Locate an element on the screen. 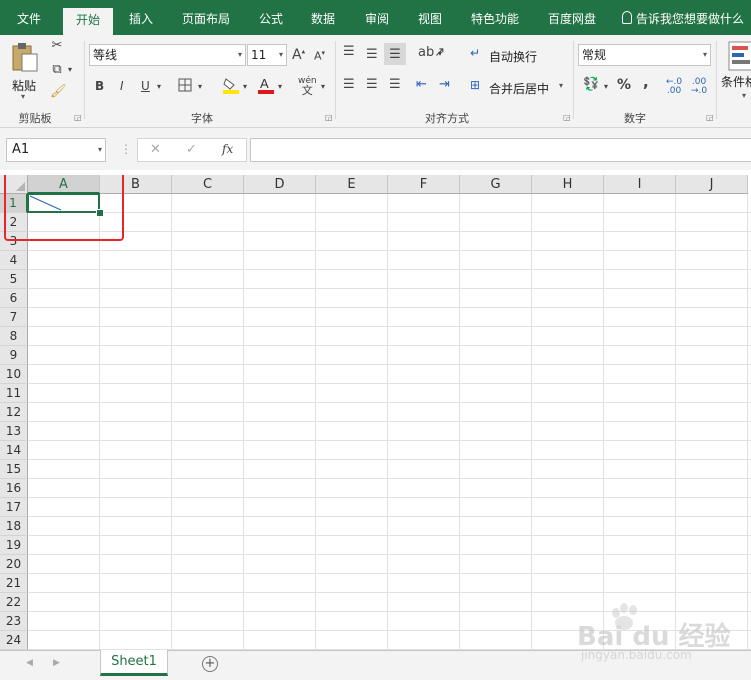  bold-button: B is located at coordinates (99, 86).